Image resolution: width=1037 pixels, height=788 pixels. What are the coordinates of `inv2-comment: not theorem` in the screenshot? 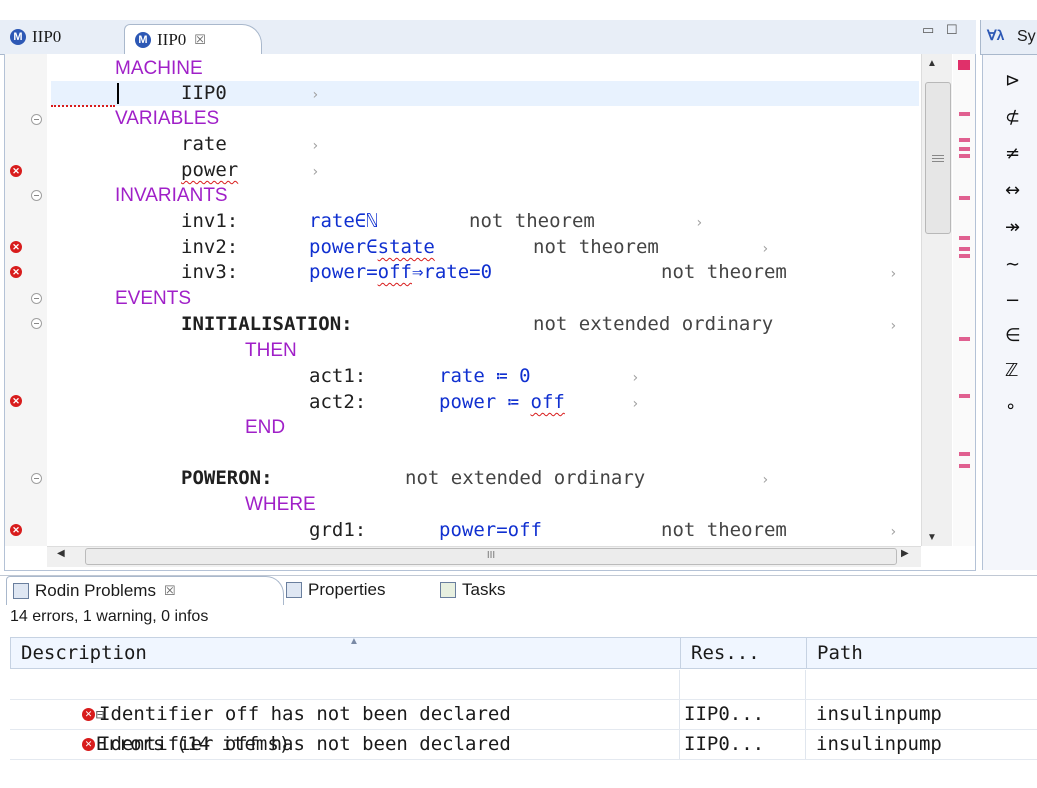 It's located at (596, 247).